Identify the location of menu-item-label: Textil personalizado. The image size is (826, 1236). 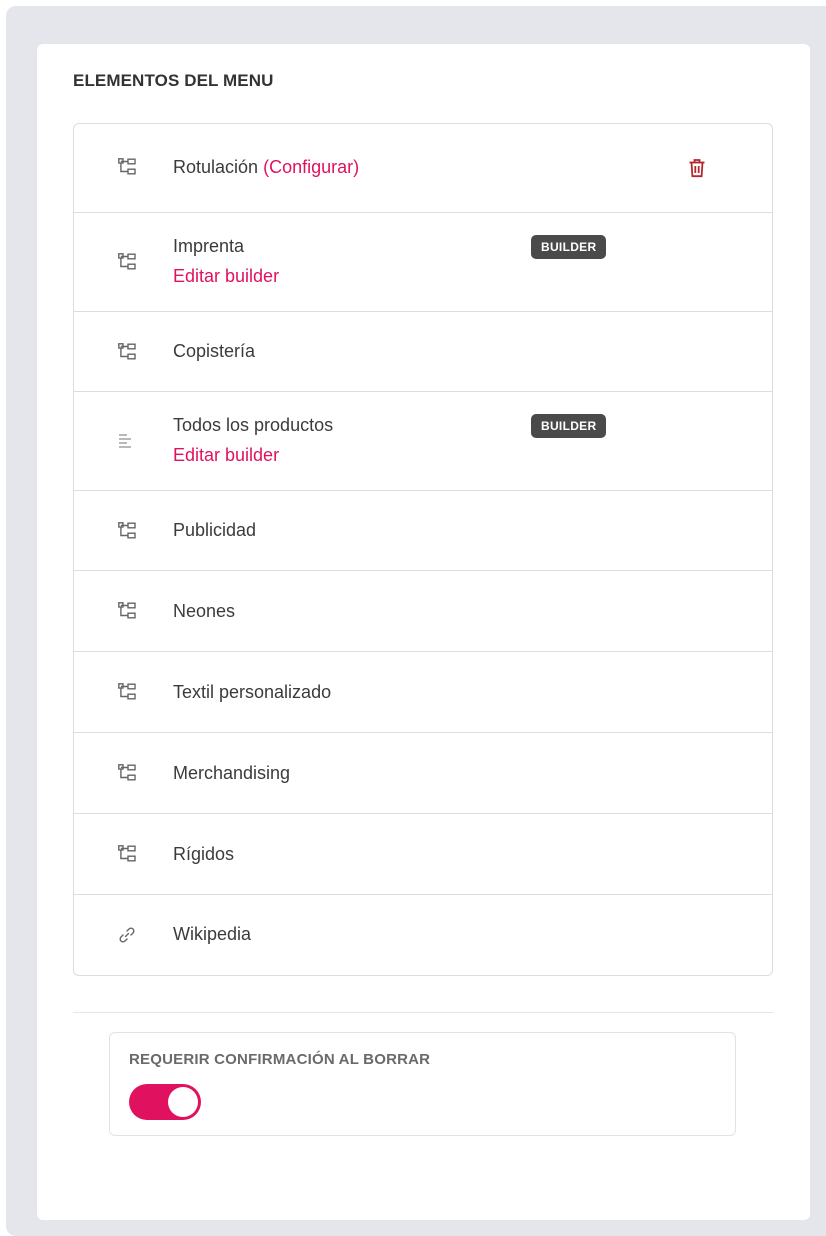
(252, 692).